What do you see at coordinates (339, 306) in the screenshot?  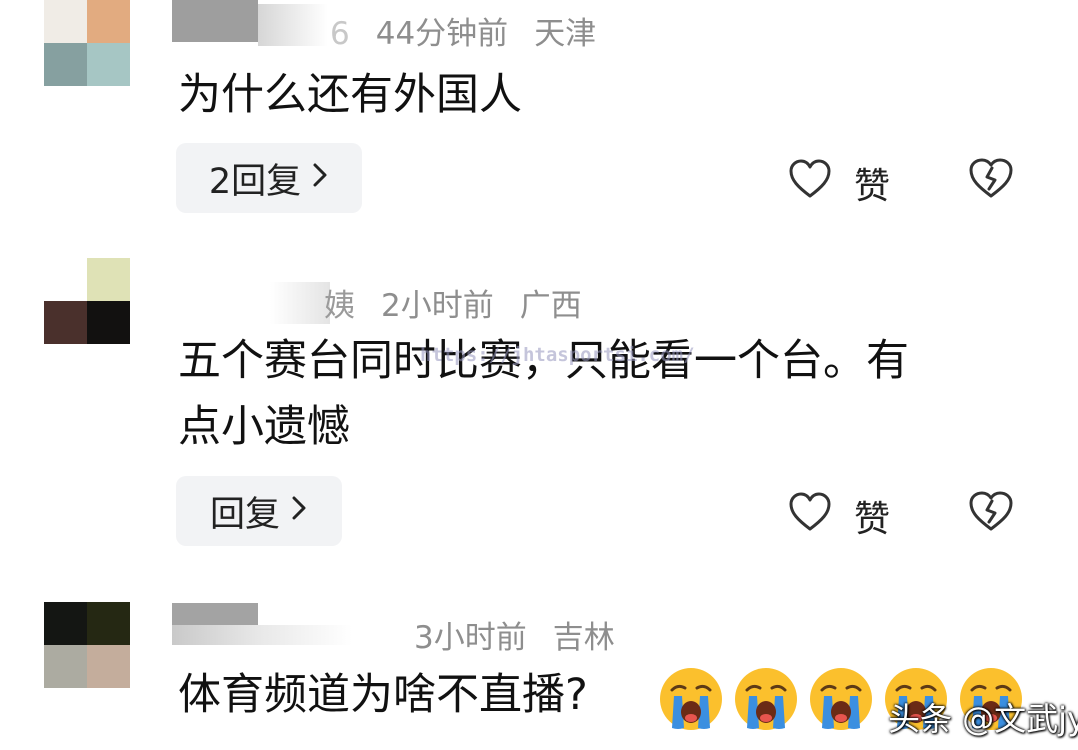 I see `username-fragment: 姨` at bounding box center [339, 306].